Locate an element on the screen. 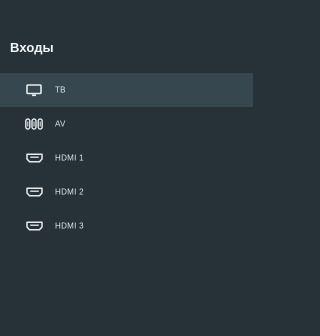 This screenshot has height=336, width=320. input-item-label: AV is located at coordinates (60, 124).